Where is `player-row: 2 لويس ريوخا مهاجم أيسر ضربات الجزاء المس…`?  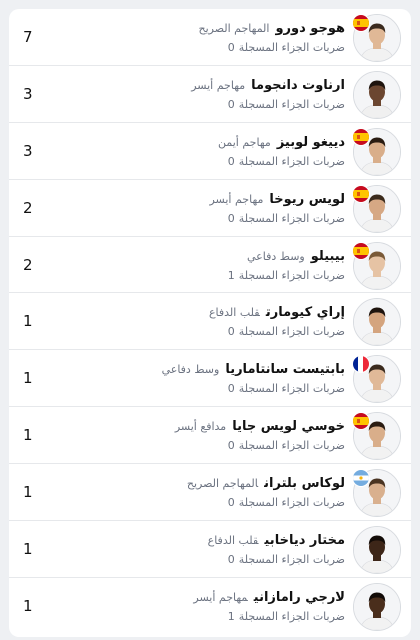
player-row: 2 لويس ريوخا مهاجم أيسر ضربات الجزاء المس… is located at coordinates (210, 208).